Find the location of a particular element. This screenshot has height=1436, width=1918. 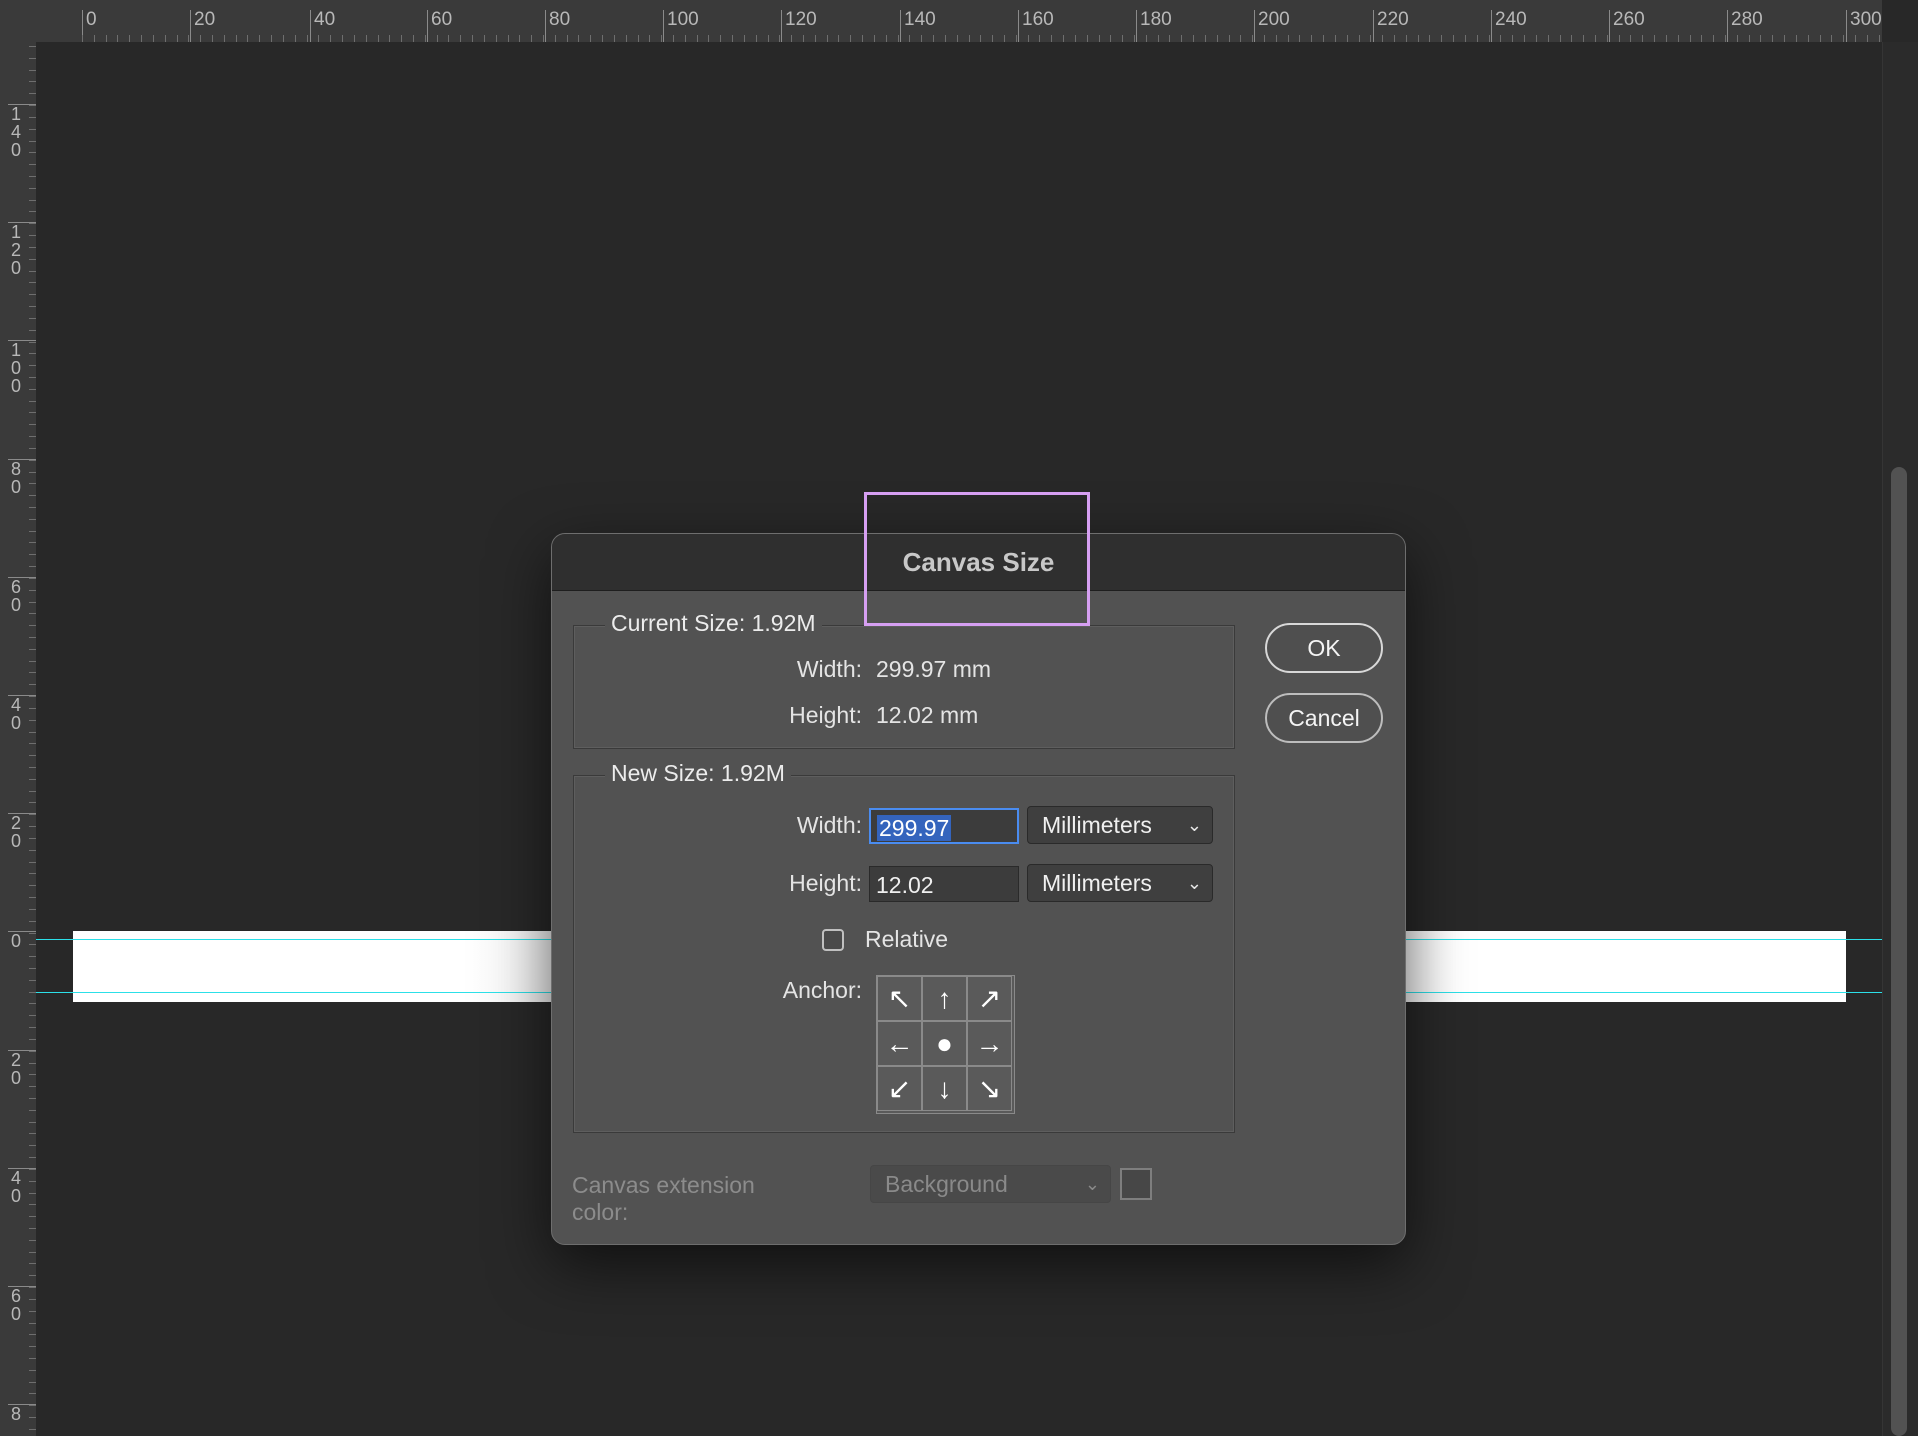

height-input: 12.02 is located at coordinates (944, 884).